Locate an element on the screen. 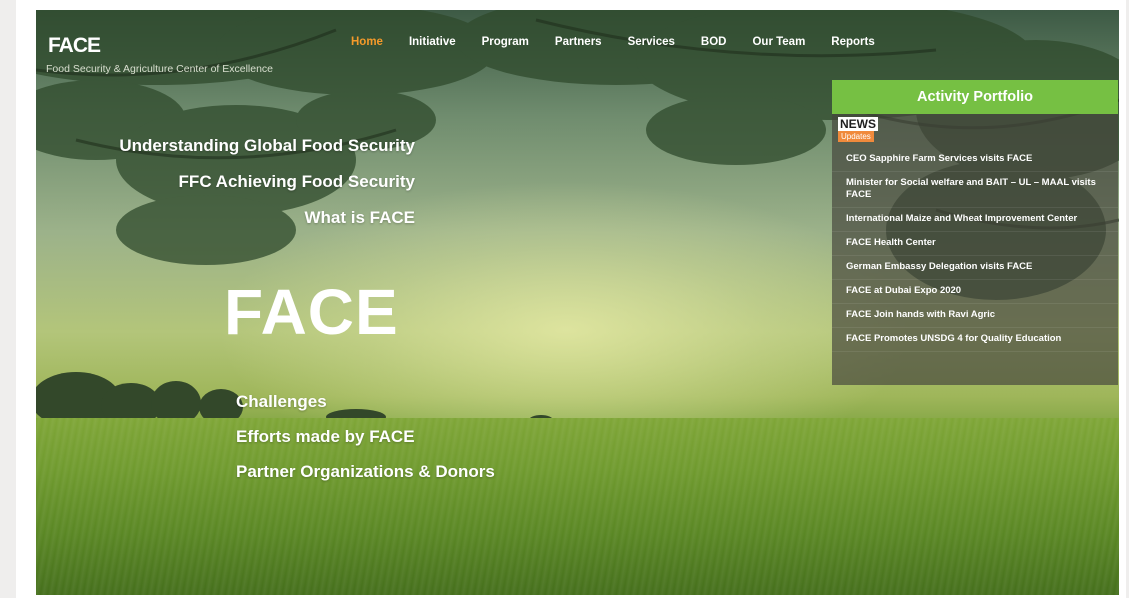 The image size is (1129, 598). nav-home: Home is located at coordinates (367, 42).